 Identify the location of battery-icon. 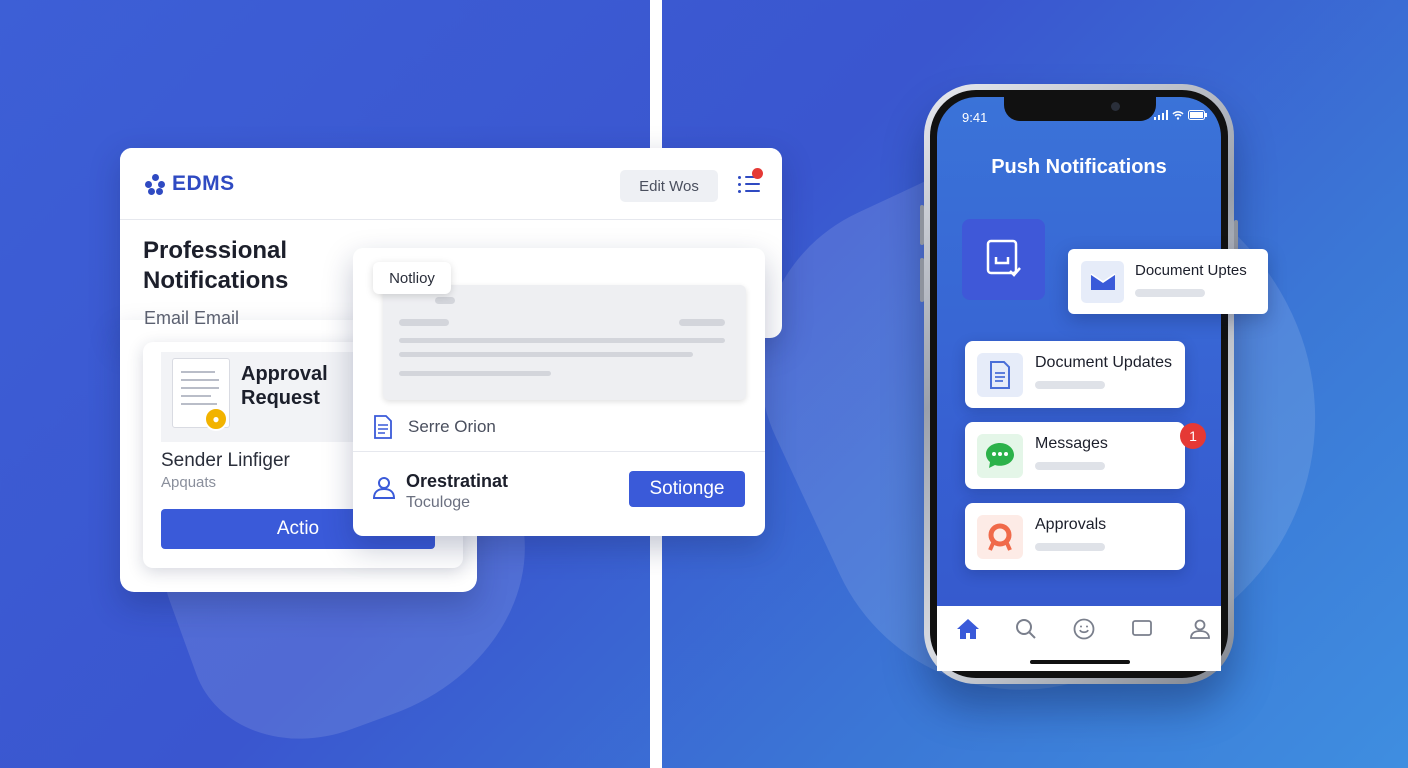
(1197, 115).